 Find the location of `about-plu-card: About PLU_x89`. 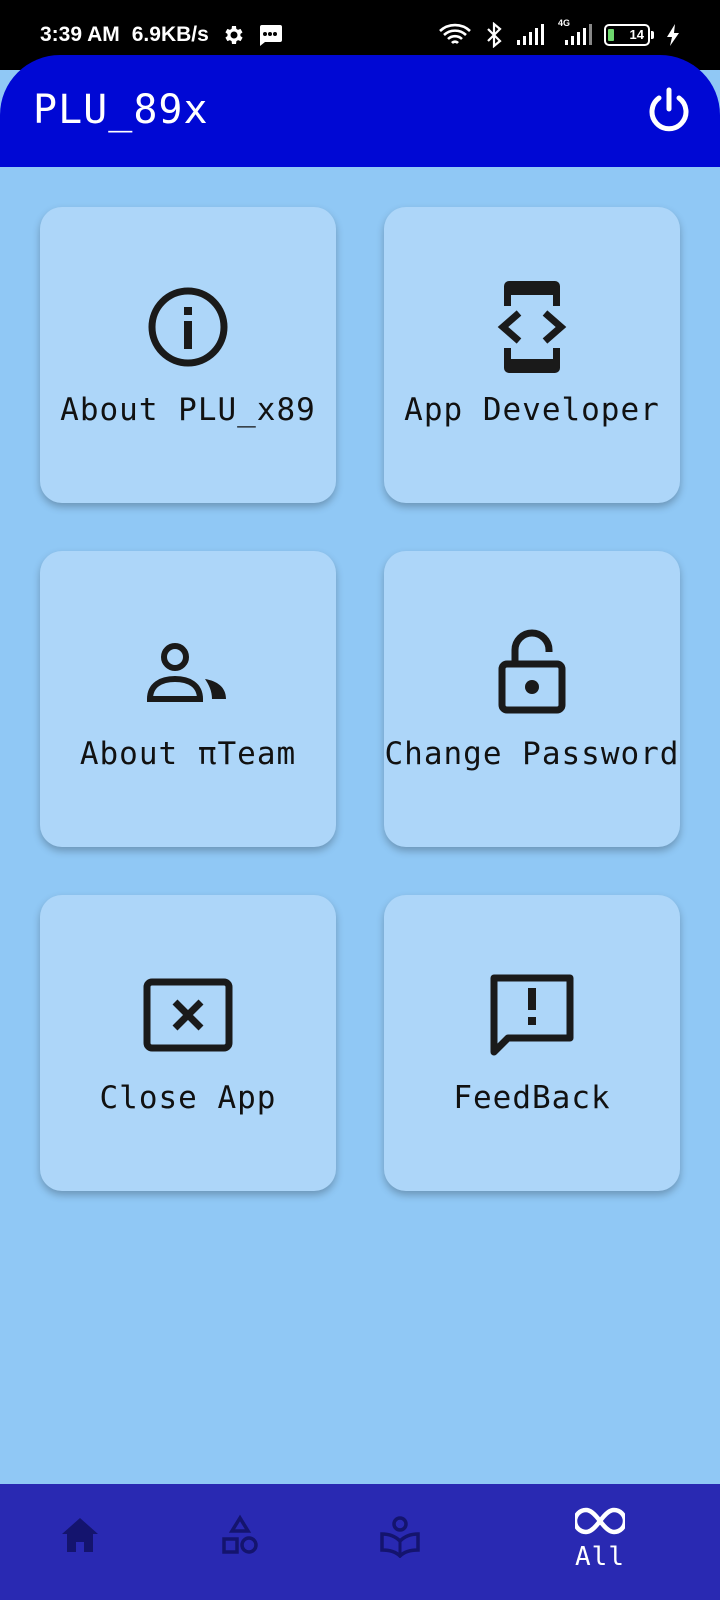

about-plu-card: About PLU_x89 is located at coordinates (188, 355).